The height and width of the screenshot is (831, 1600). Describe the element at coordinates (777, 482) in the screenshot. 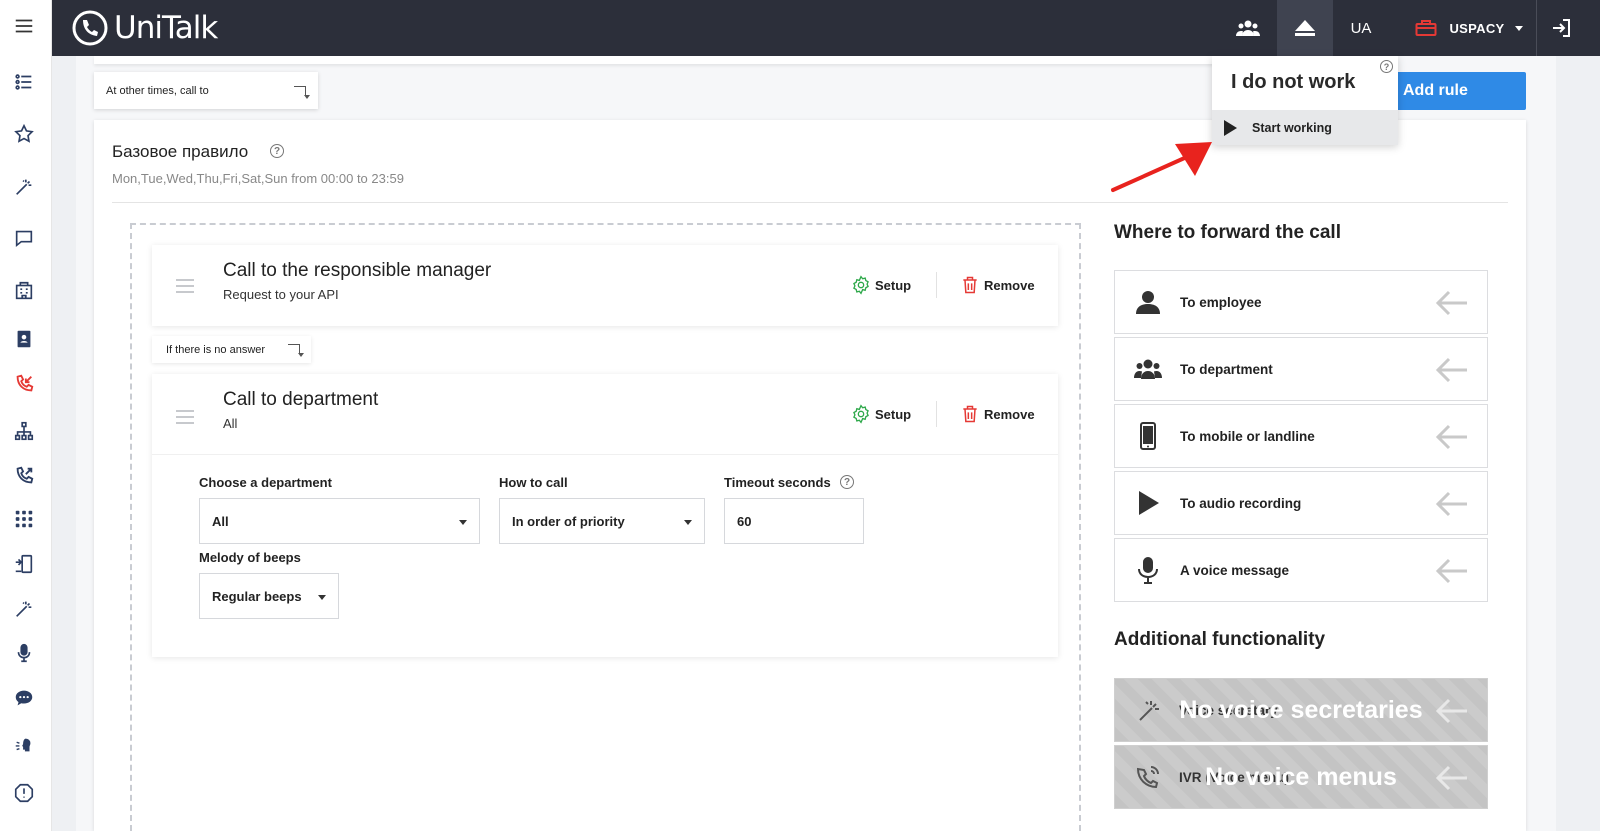

I see `timeout-label: Timeout seconds` at that location.